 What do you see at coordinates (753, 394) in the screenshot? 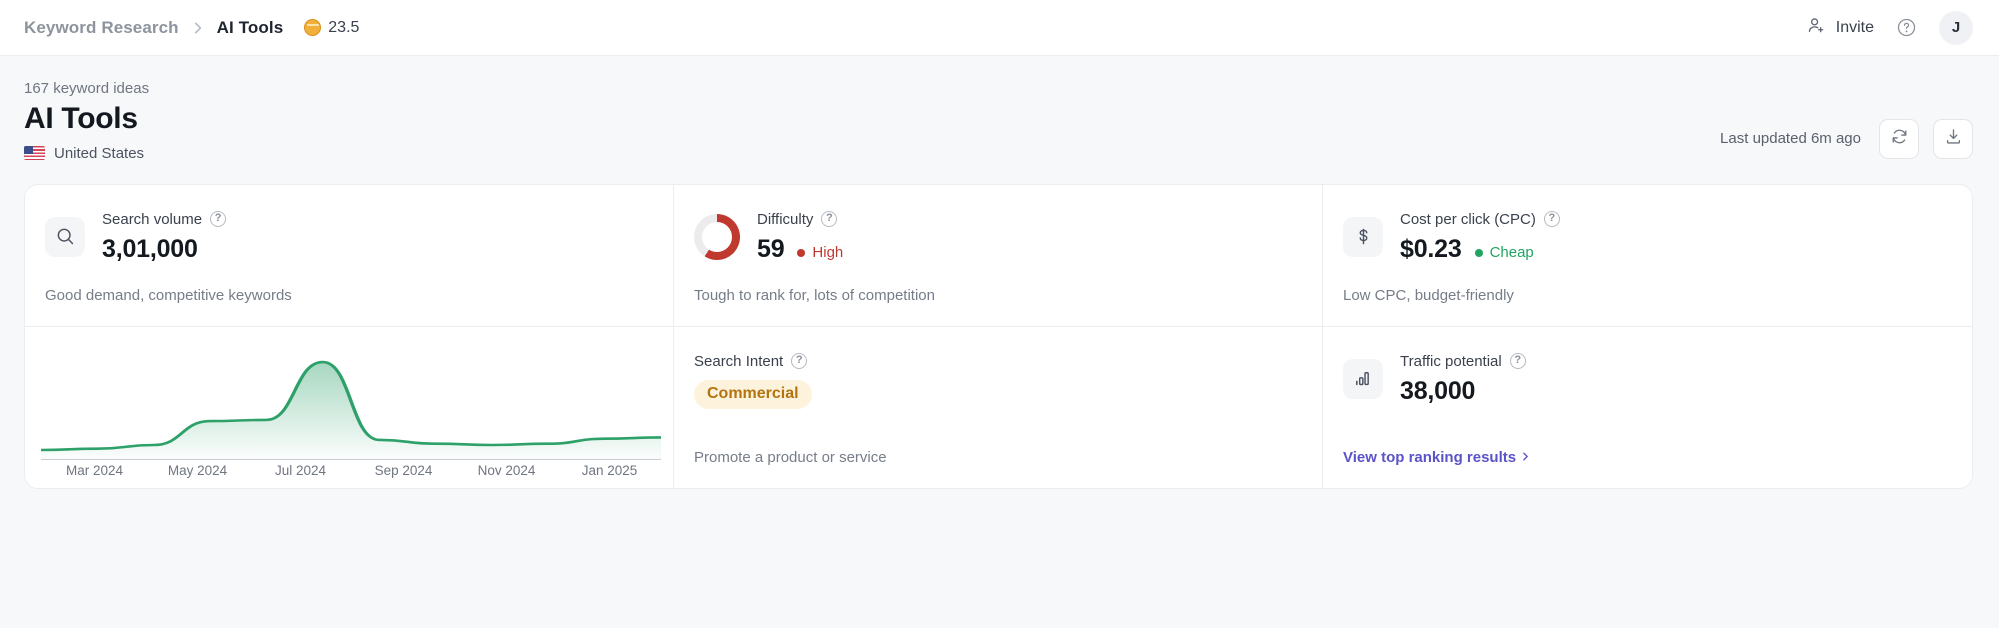
I see `search-intent-pill: Commercial` at bounding box center [753, 394].